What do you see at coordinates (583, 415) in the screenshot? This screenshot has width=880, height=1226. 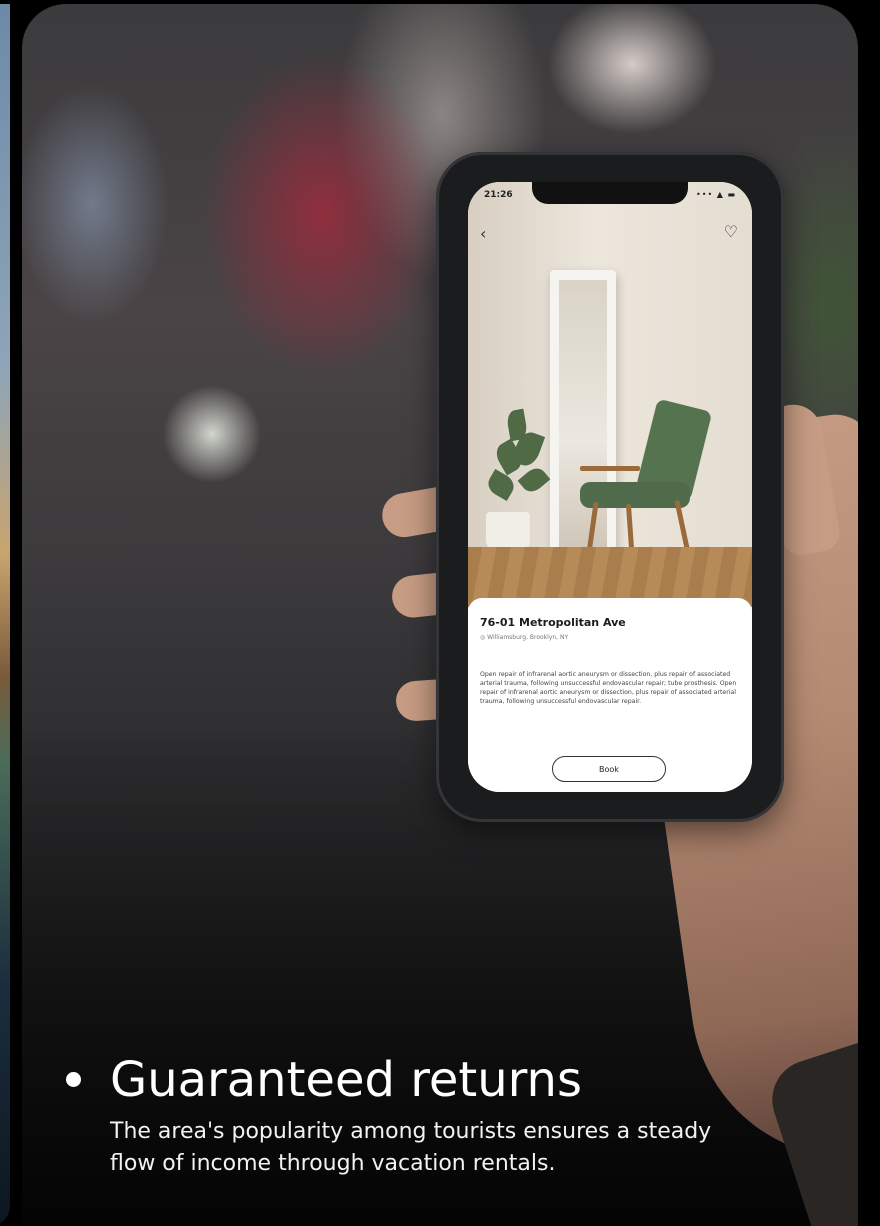 I see `mirror` at bounding box center [583, 415].